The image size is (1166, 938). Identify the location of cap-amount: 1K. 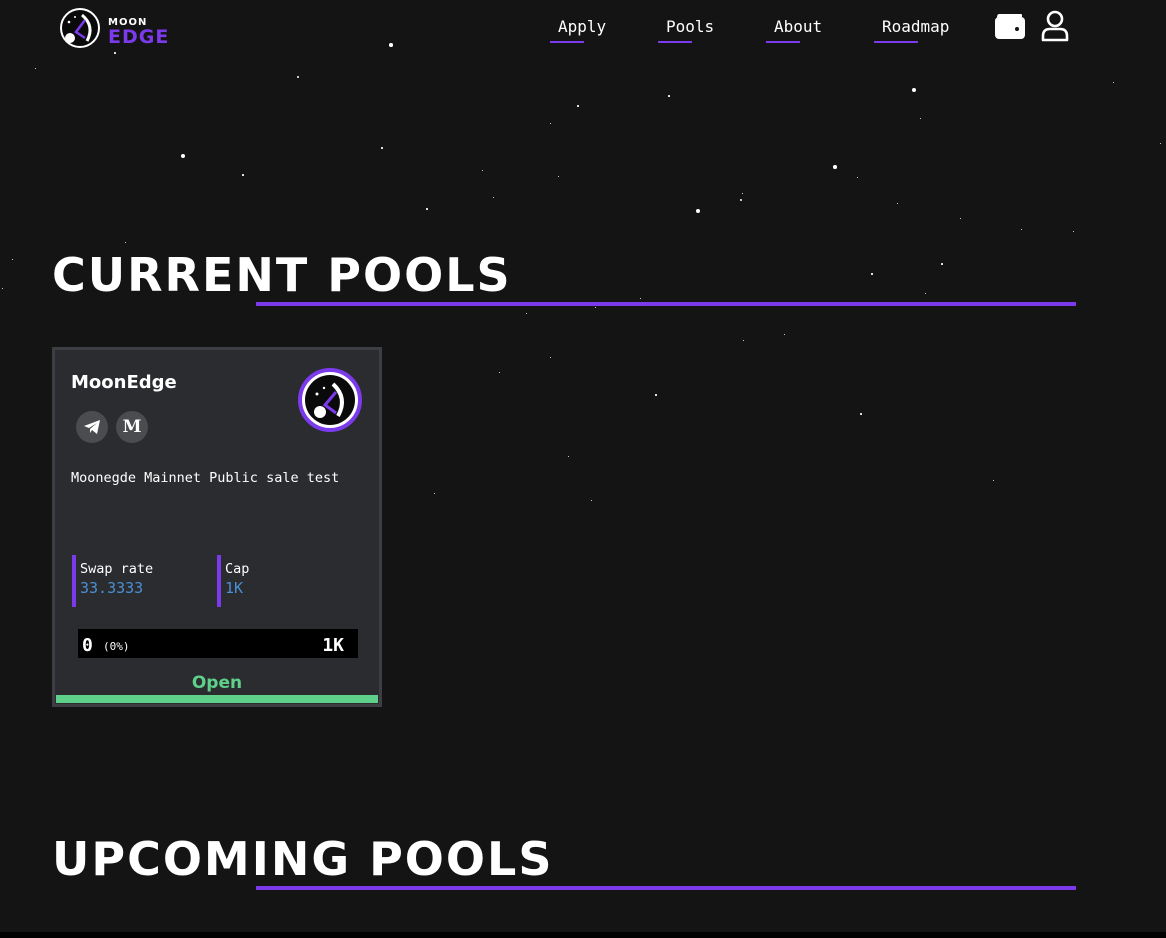
(333, 645).